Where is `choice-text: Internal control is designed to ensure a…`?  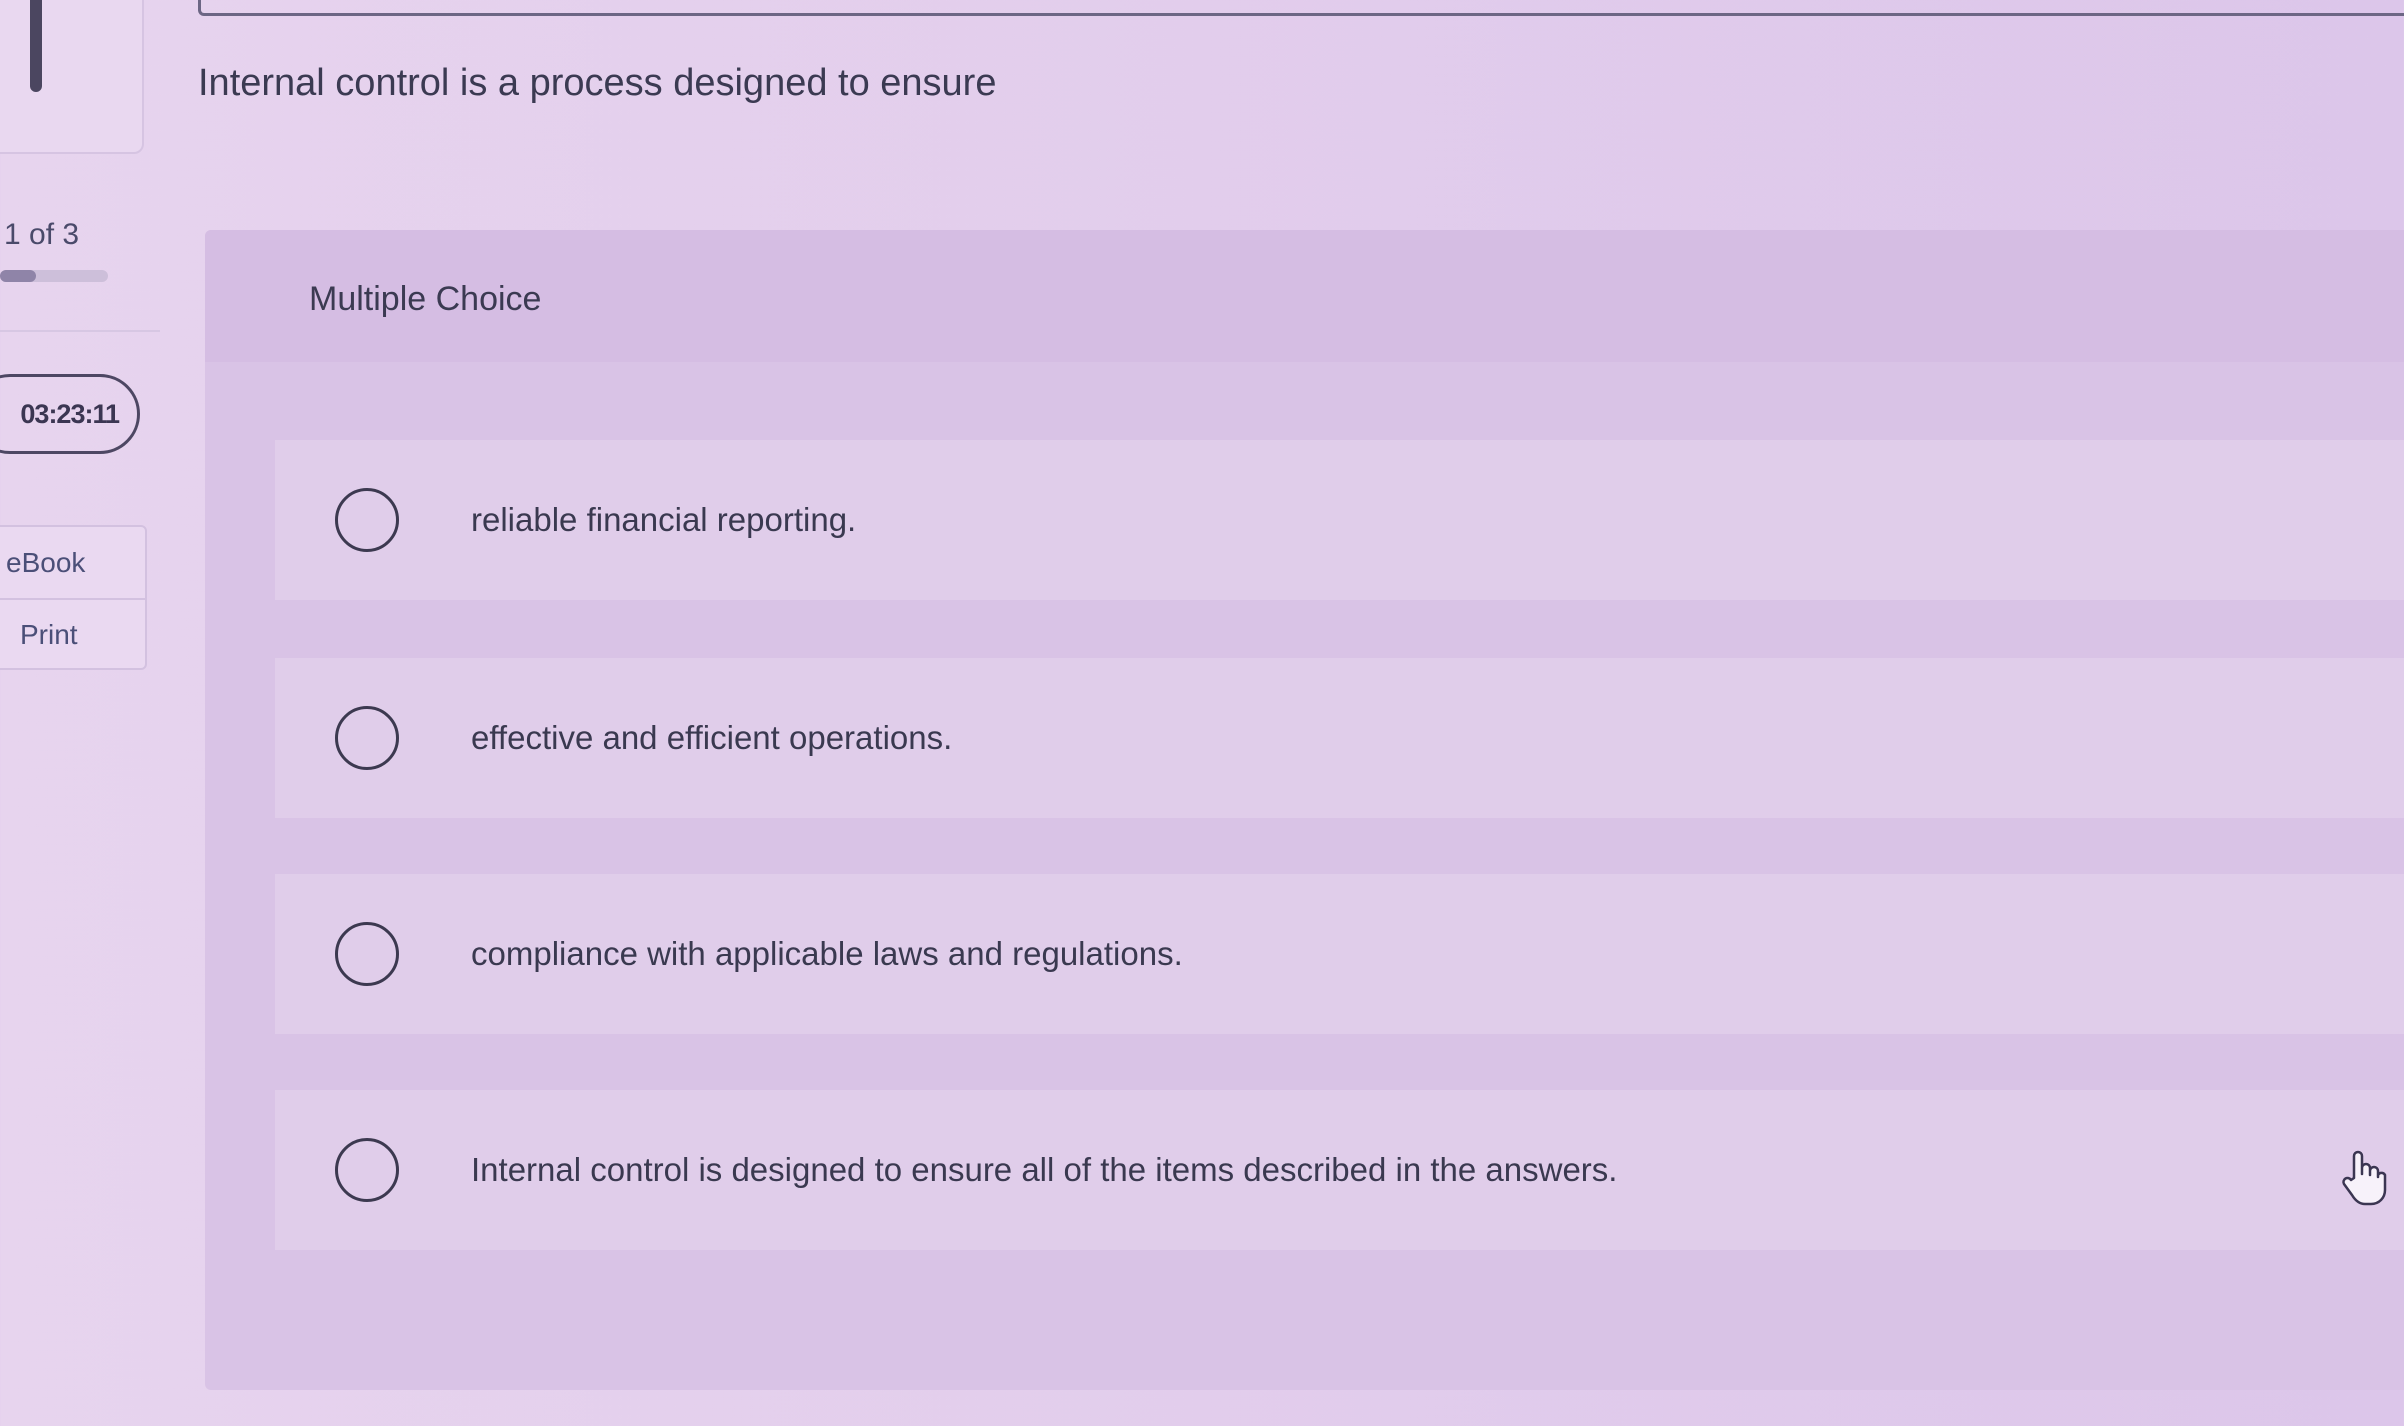 choice-text: Internal control is designed to ensure a… is located at coordinates (1044, 1170).